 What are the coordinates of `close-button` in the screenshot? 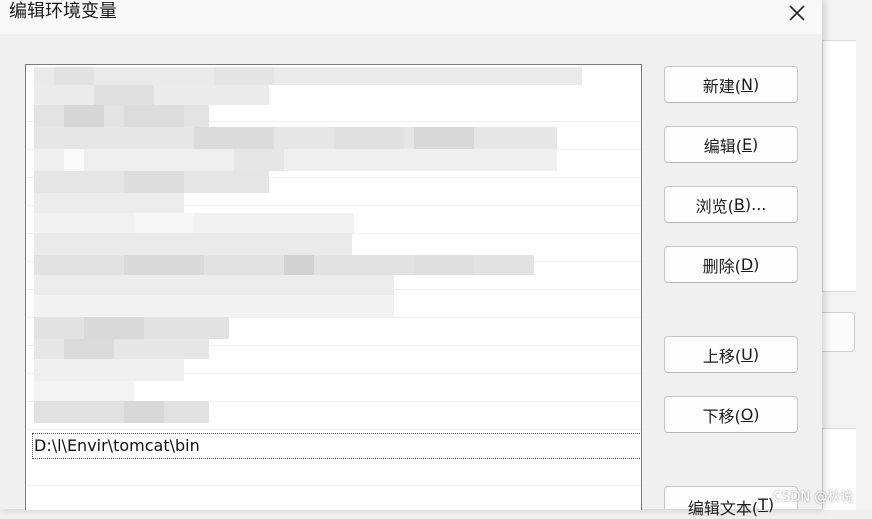 It's located at (797, 13).